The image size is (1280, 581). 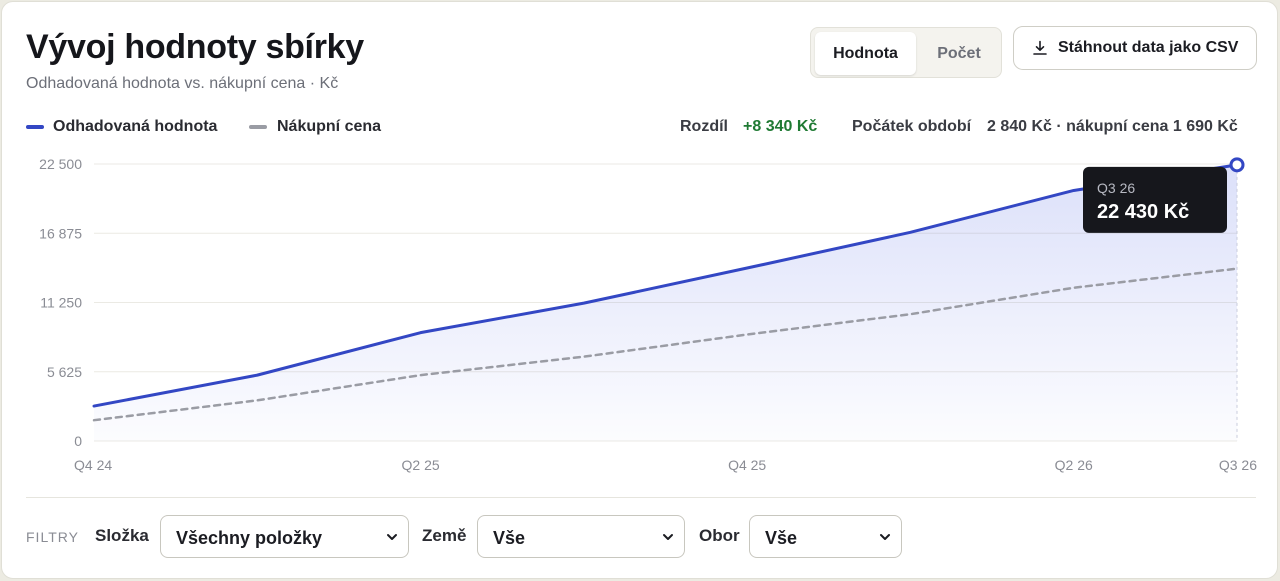 I want to click on tooltip-box, so click(x=1155, y=199).